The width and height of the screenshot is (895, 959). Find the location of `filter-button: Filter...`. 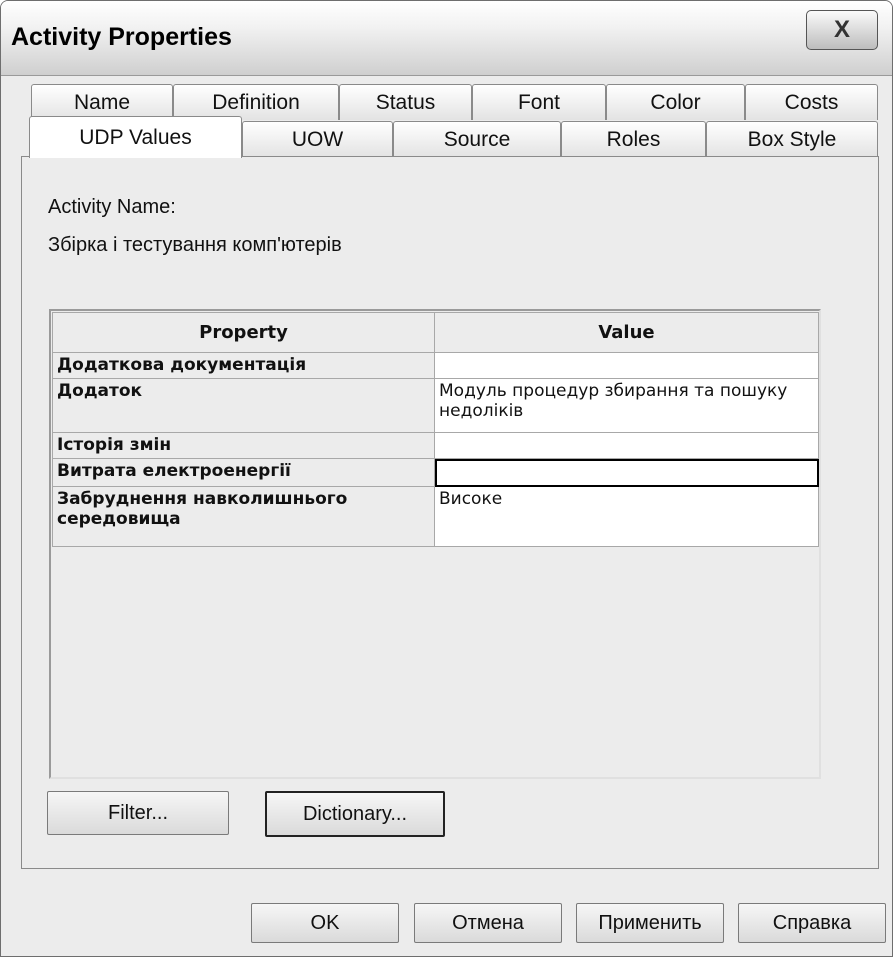

filter-button: Filter... is located at coordinates (138, 813).